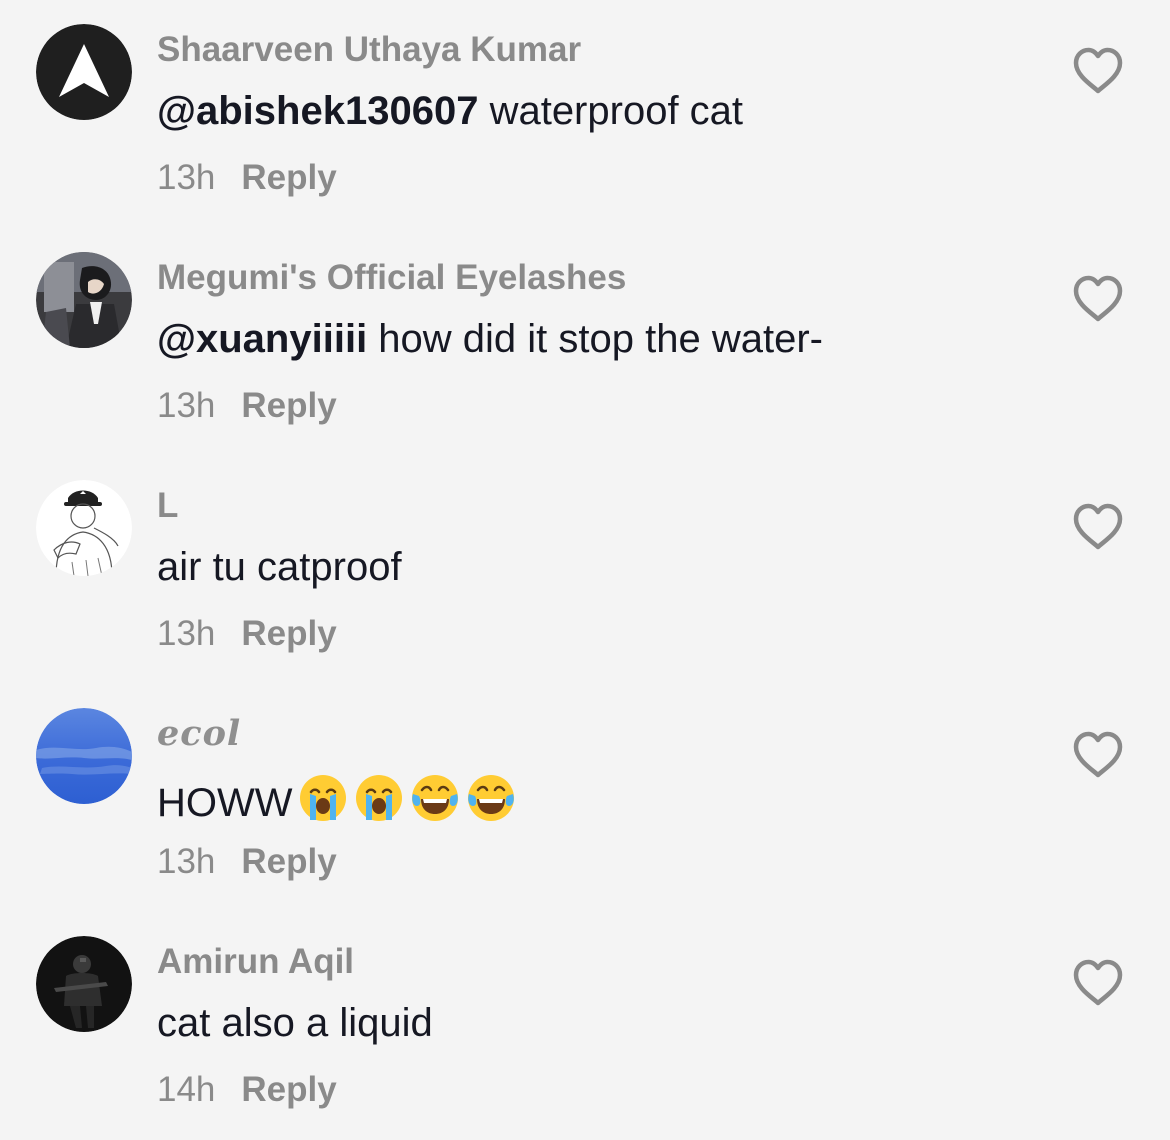  I want to click on comment-text: HOWW, so click(337, 799).